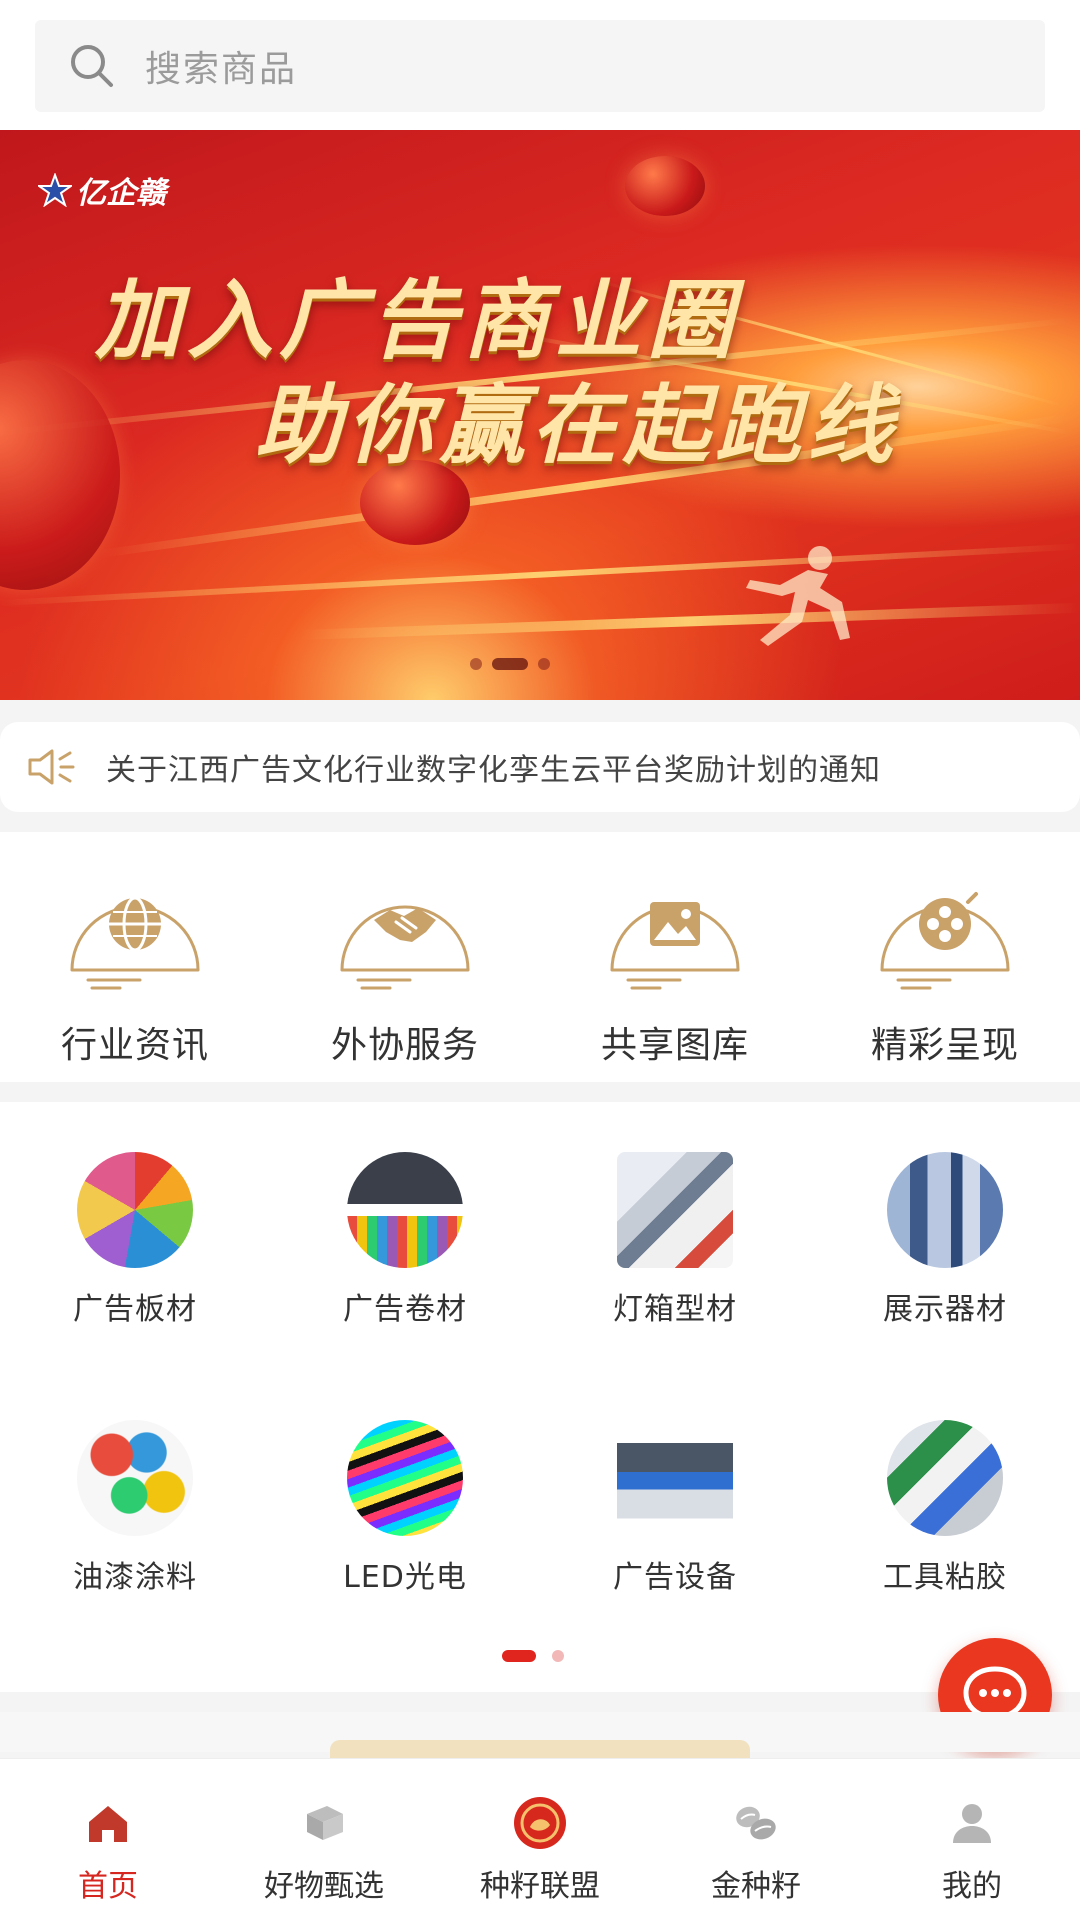 This screenshot has width=1080, height=1921. Describe the element at coordinates (945, 1577) in the screenshot. I see `category-label: 工具粘胶` at that location.